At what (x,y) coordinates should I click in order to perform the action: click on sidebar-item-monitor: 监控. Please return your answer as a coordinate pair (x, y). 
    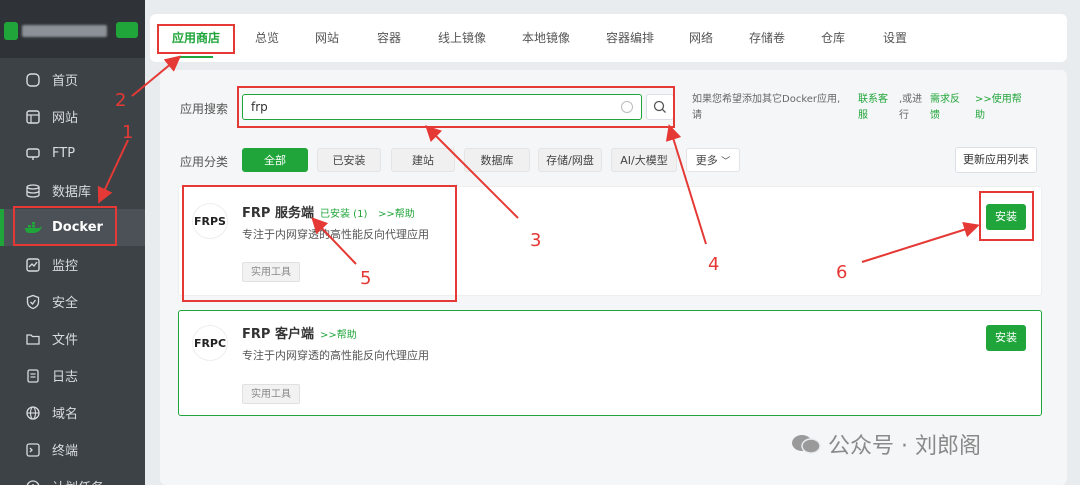
    Looking at the image, I should click on (72, 264).